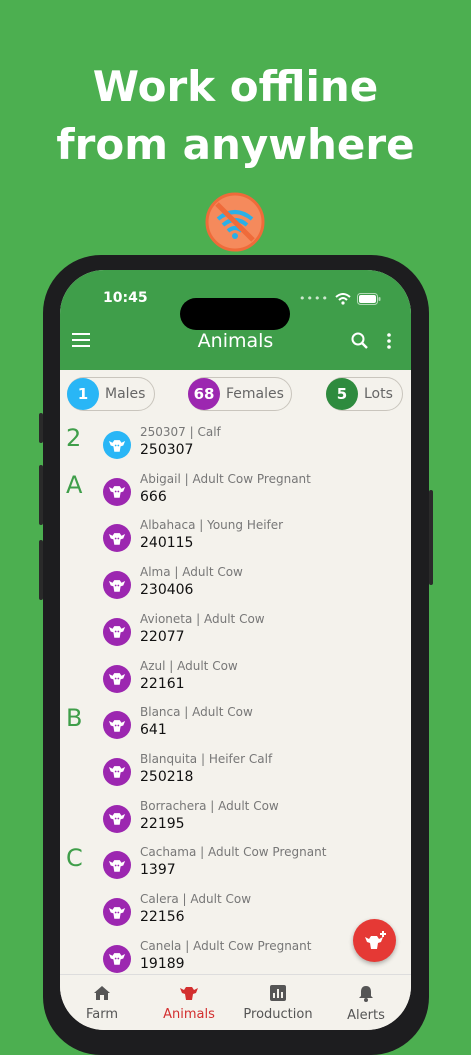 The width and height of the screenshot is (471, 1055). Describe the element at coordinates (125, 394) in the screenshot. I see `males-label: Males` at that location.